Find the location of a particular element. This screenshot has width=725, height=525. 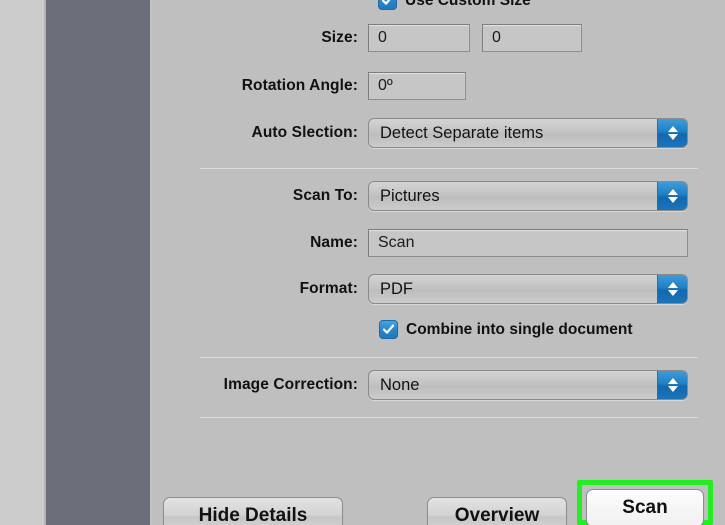

name-value: Scan is located at coordinates (396, 242).